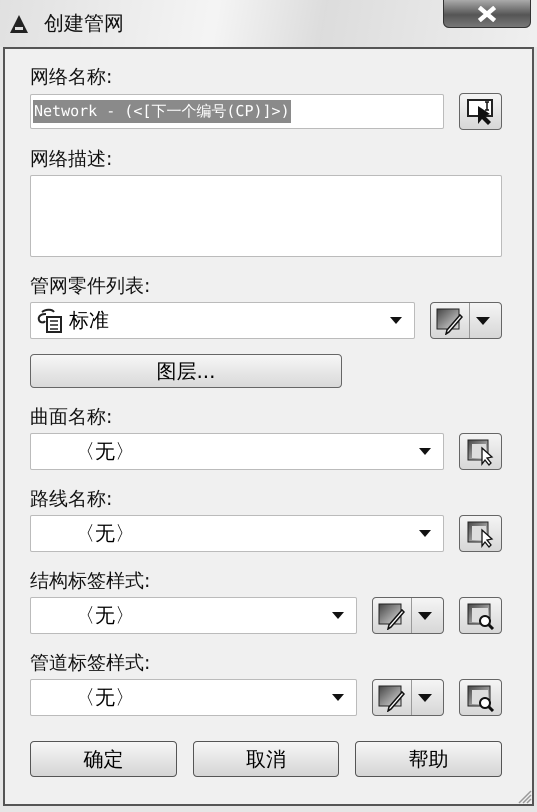 The image size is (537, 812). Describe the element at coordinates (72, 499) in the screenshot. I see `field-label: 路线名称:` at that location.